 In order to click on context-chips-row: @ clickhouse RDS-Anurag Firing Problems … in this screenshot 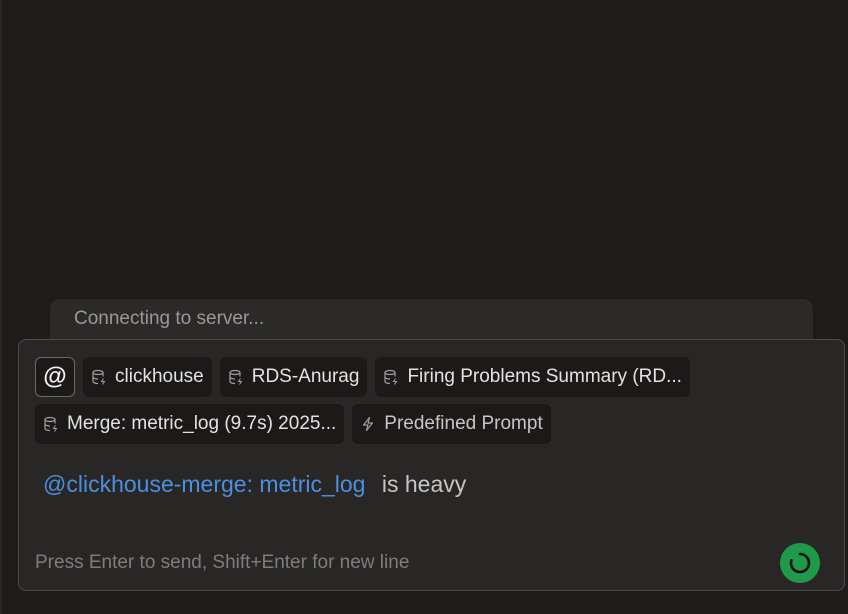, I will do `click(362, 377)`.